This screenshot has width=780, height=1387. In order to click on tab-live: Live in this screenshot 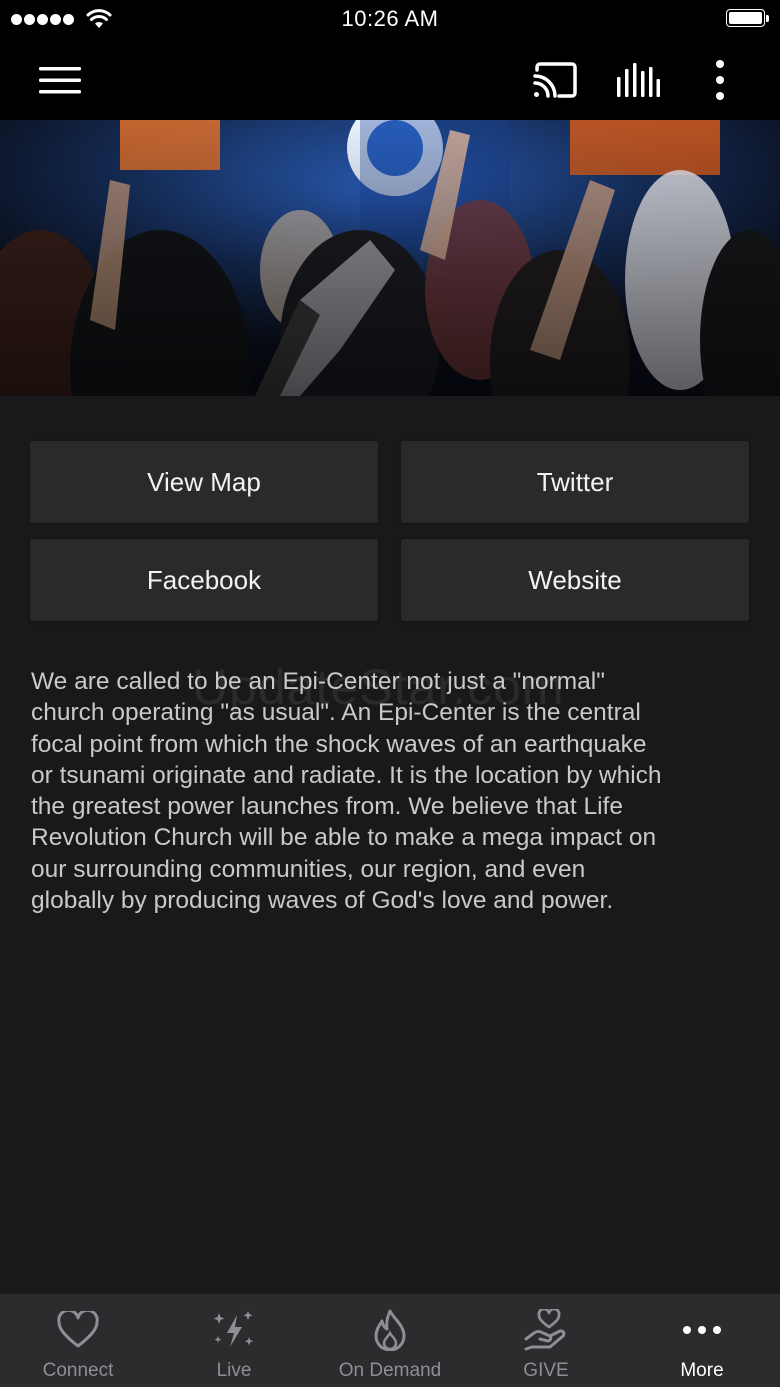, I will do `click(234, 1340)`.